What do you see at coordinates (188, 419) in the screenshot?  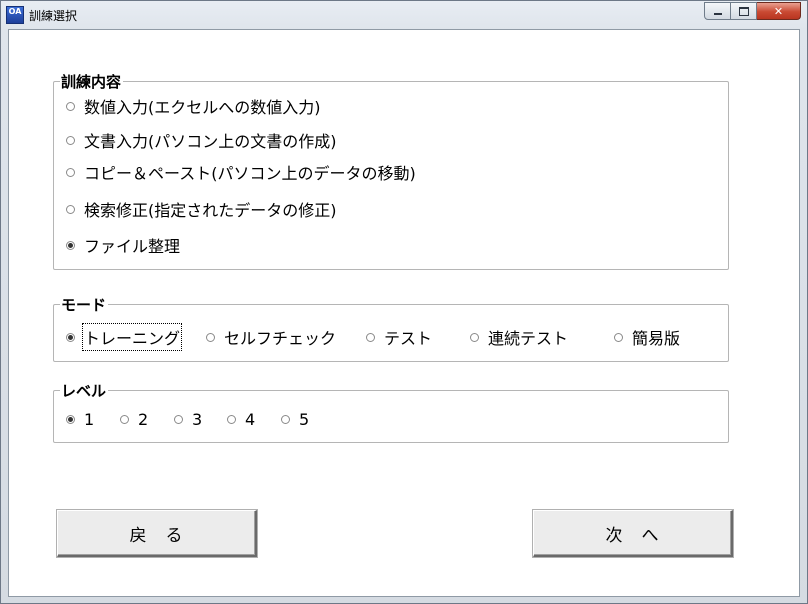 I see `level-option-3: 3` at bounding box center [188, 419].